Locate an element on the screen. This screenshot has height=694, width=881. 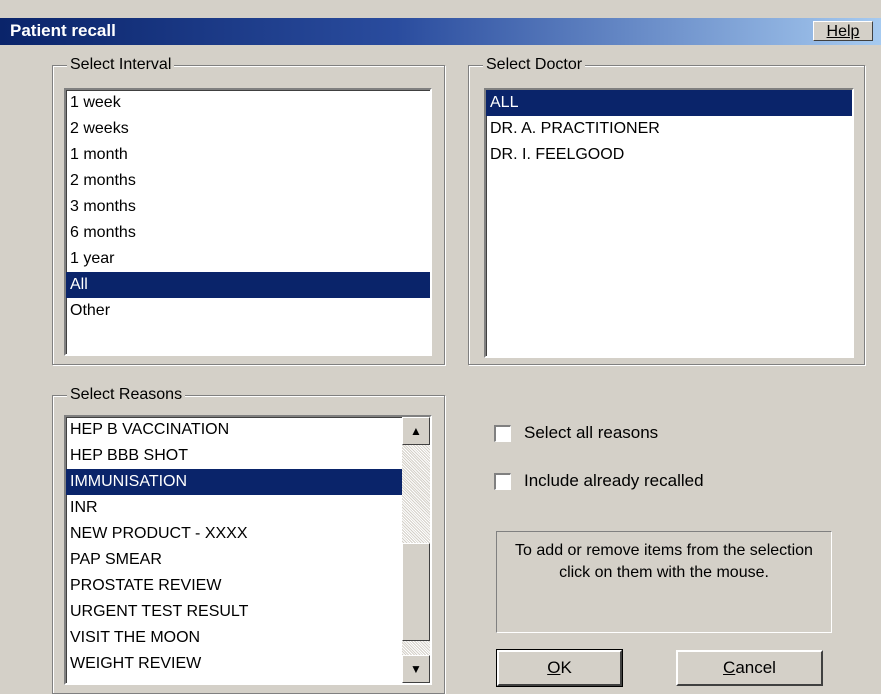
doctor-group-label: Select Doctor is located at coordinates (534, 65).